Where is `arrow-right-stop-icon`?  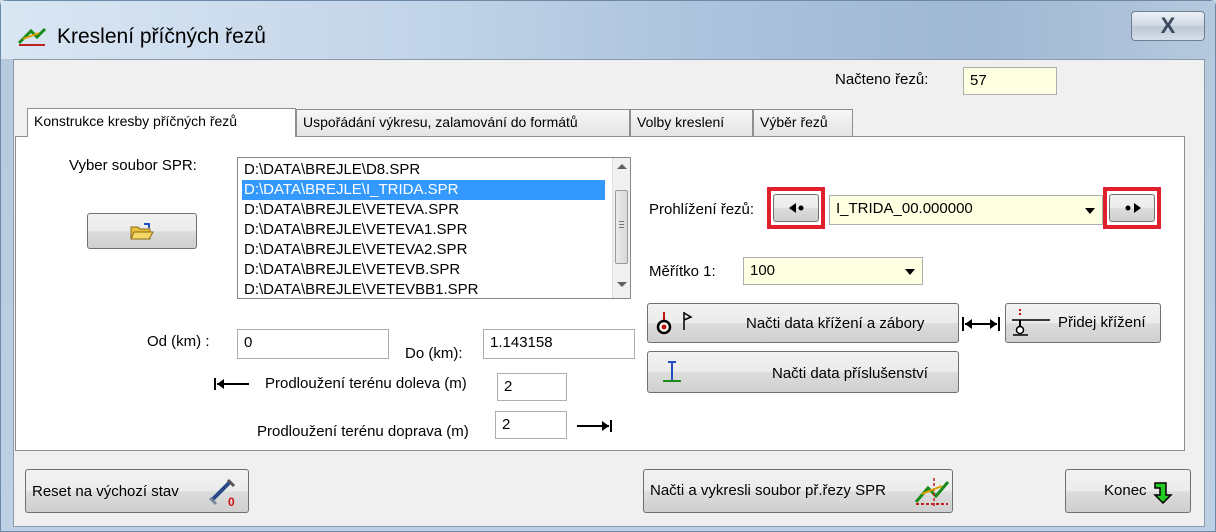 arrow-right-stop-icon is located at coordinates (594, 426).